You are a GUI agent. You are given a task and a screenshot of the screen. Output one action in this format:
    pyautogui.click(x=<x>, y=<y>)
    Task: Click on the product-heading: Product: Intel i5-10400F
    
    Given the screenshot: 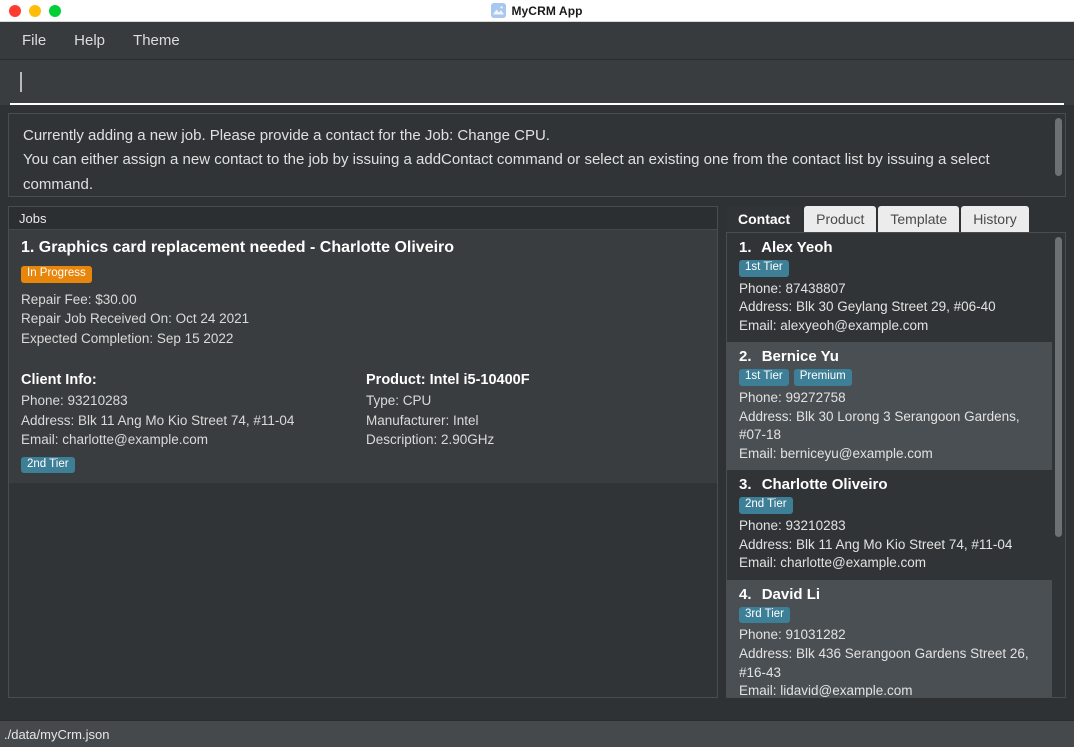 What is the action you would take?
    pyautogui.click(x=448, y=380)
    